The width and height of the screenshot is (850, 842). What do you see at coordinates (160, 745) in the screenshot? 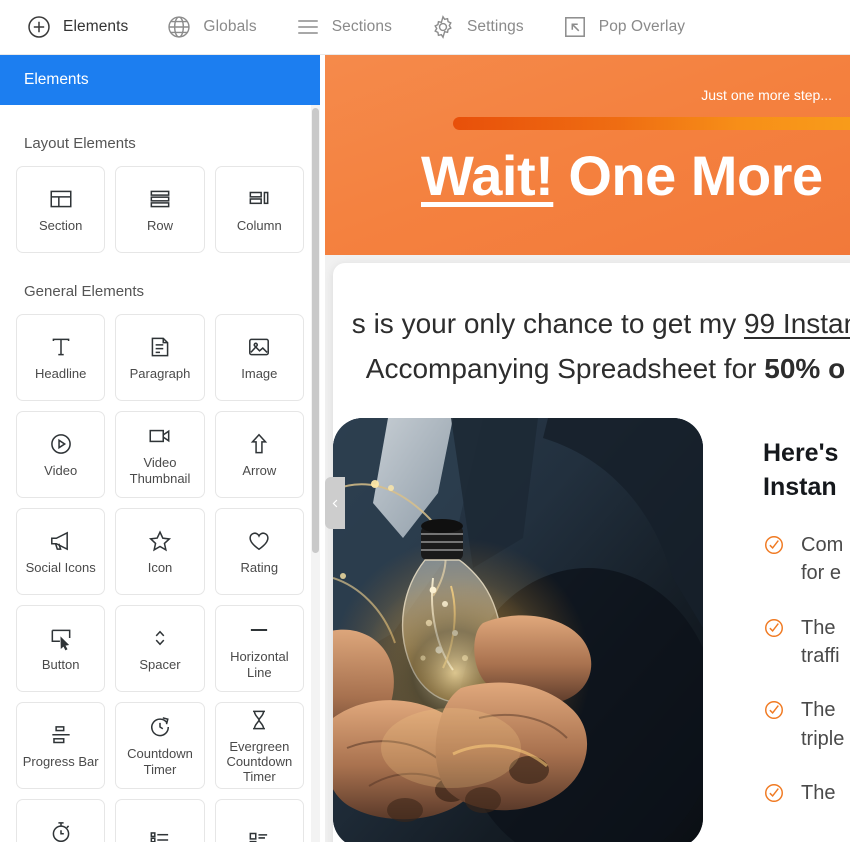
I see `element-tile-countdown-timer: Countdown Timer` at bounding box center [160, 745].